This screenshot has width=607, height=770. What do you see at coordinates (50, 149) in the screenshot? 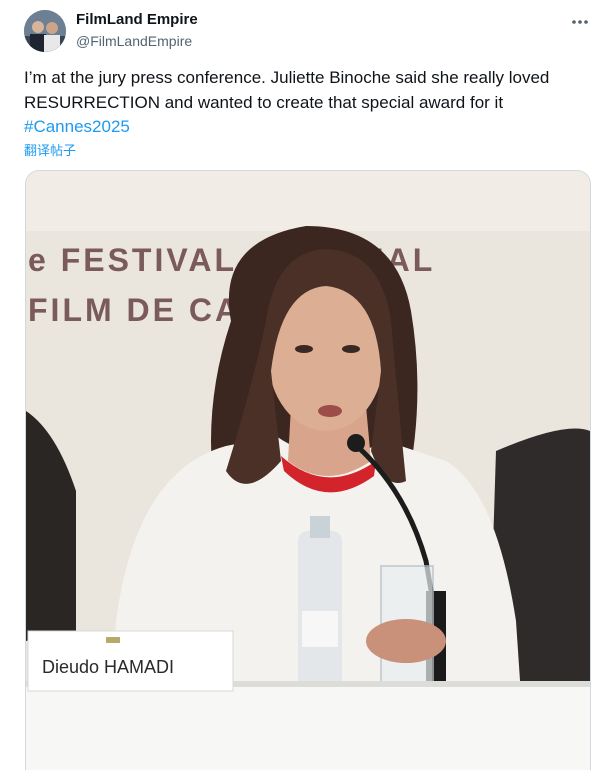
I see `translate-post-link: 翻译帖子` at bounding box center [50, 149].